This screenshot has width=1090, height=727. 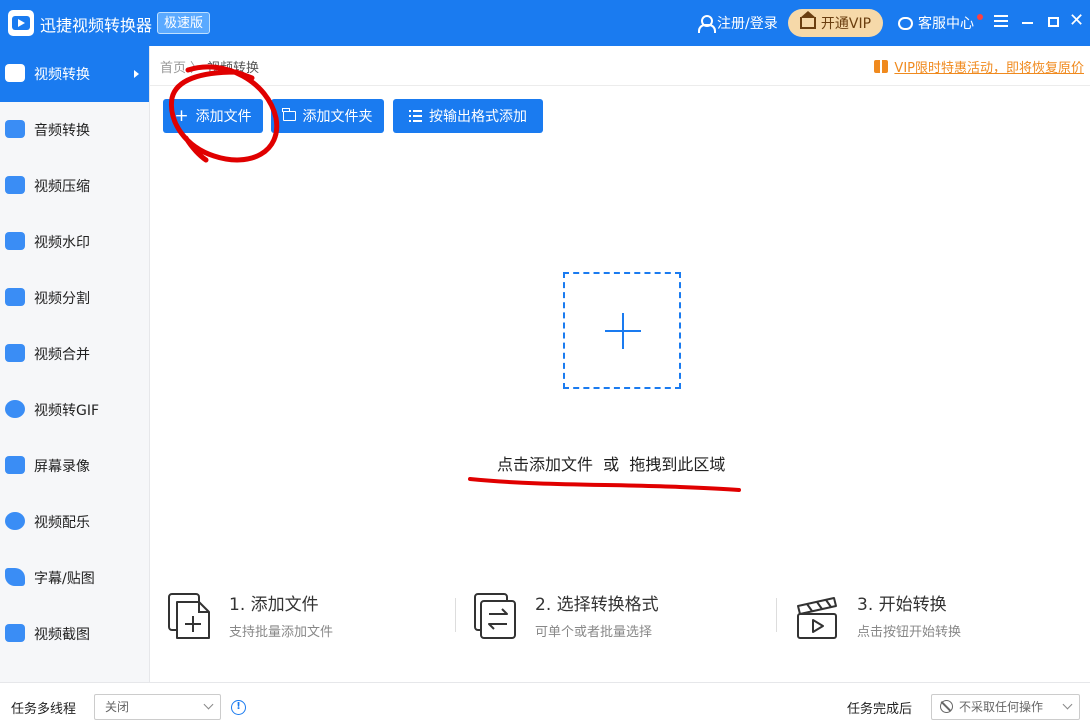 What do you see at coordinates (289, 114) in the screenshot?
I see `folder-icon` at bounding box center [289, 114].